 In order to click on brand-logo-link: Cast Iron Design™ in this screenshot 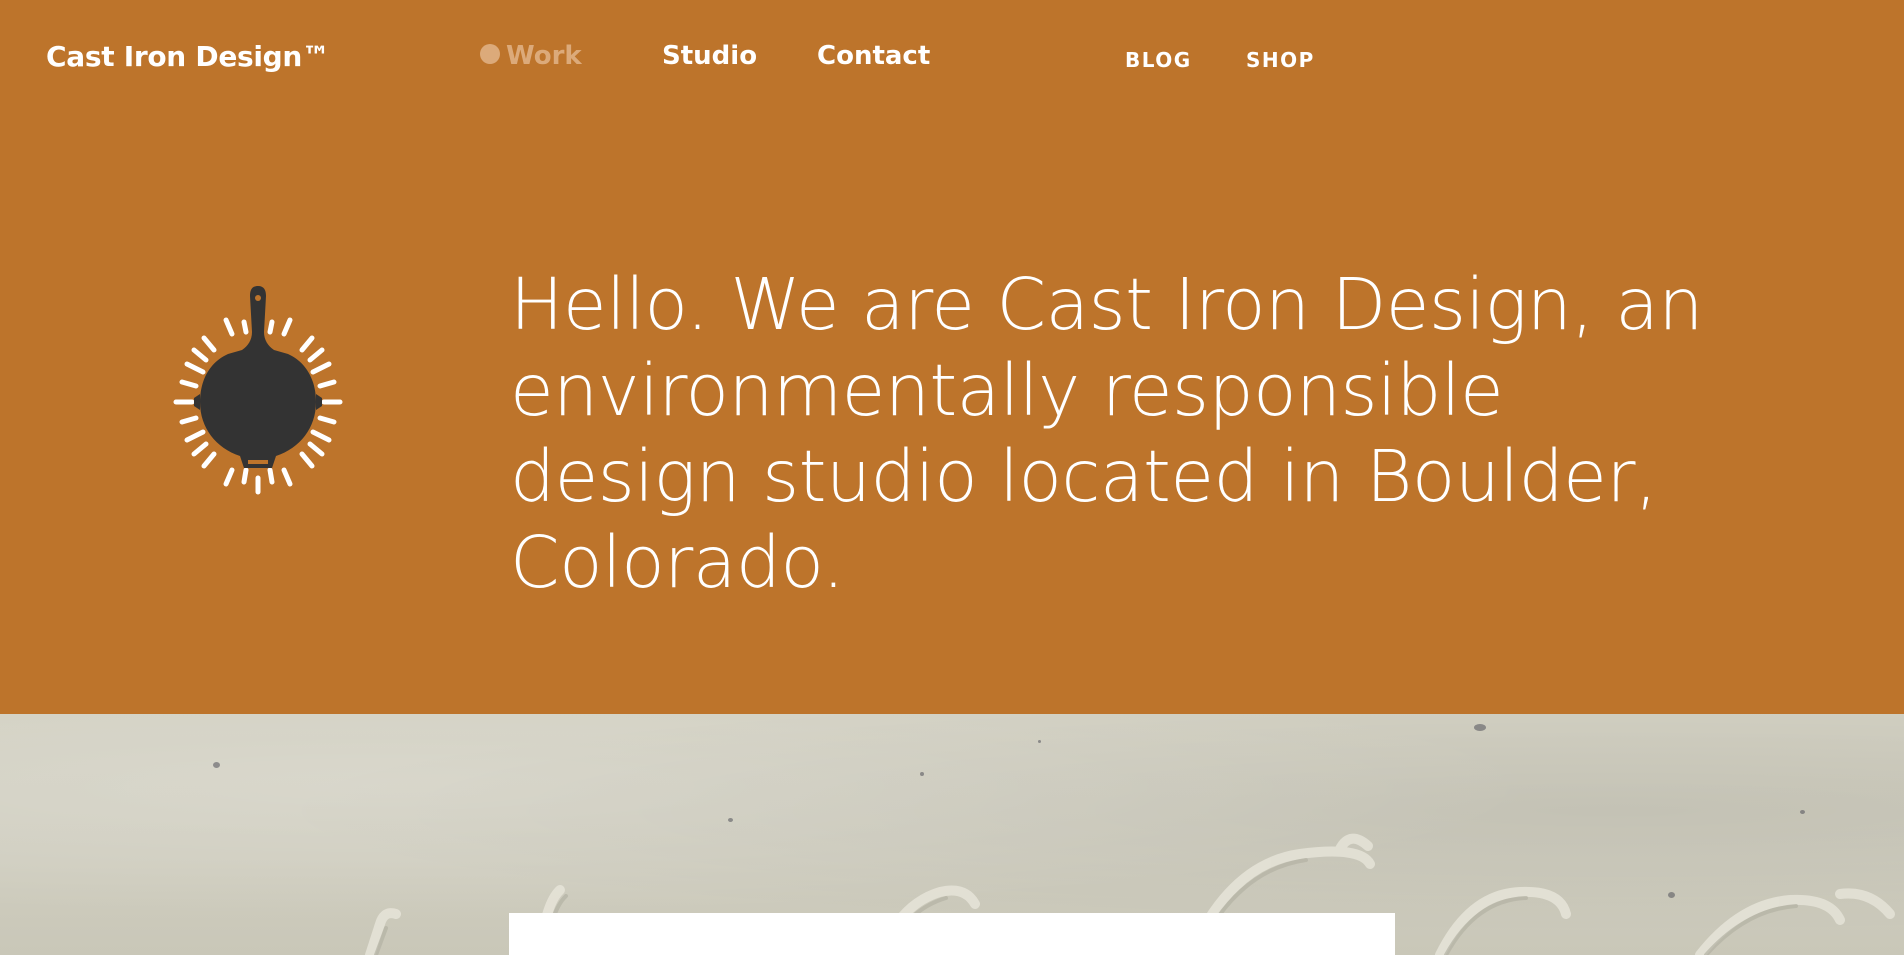, I will do `click(188, 56)`.